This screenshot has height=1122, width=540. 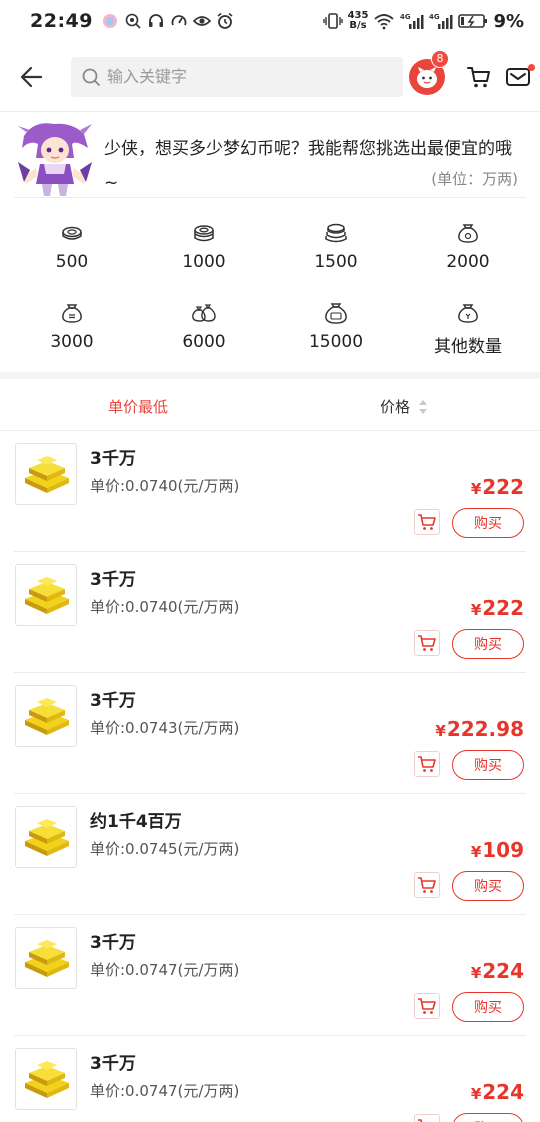 What do you see at coordinates (225, 20) in the screenshot?
I see `alarm-icon` at bounding box center [225, 20].